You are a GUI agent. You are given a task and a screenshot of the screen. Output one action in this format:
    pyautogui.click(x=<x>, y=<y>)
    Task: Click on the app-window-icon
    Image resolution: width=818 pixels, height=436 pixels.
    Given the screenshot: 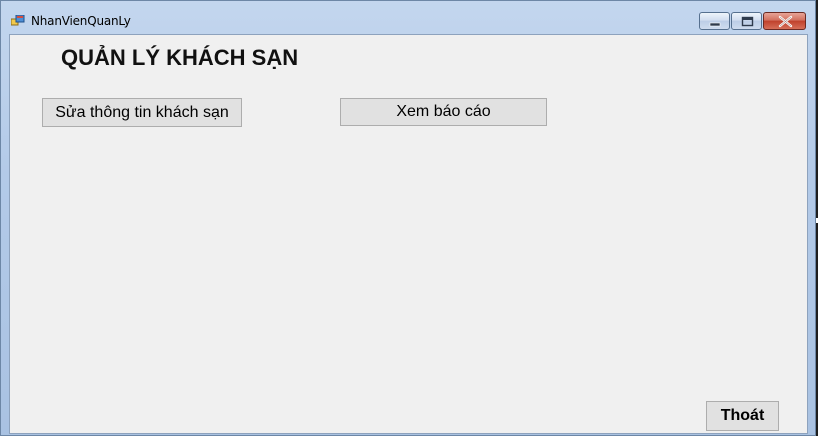 What is the action you would take?
    pyautogui.click(x=17, y=20)
    